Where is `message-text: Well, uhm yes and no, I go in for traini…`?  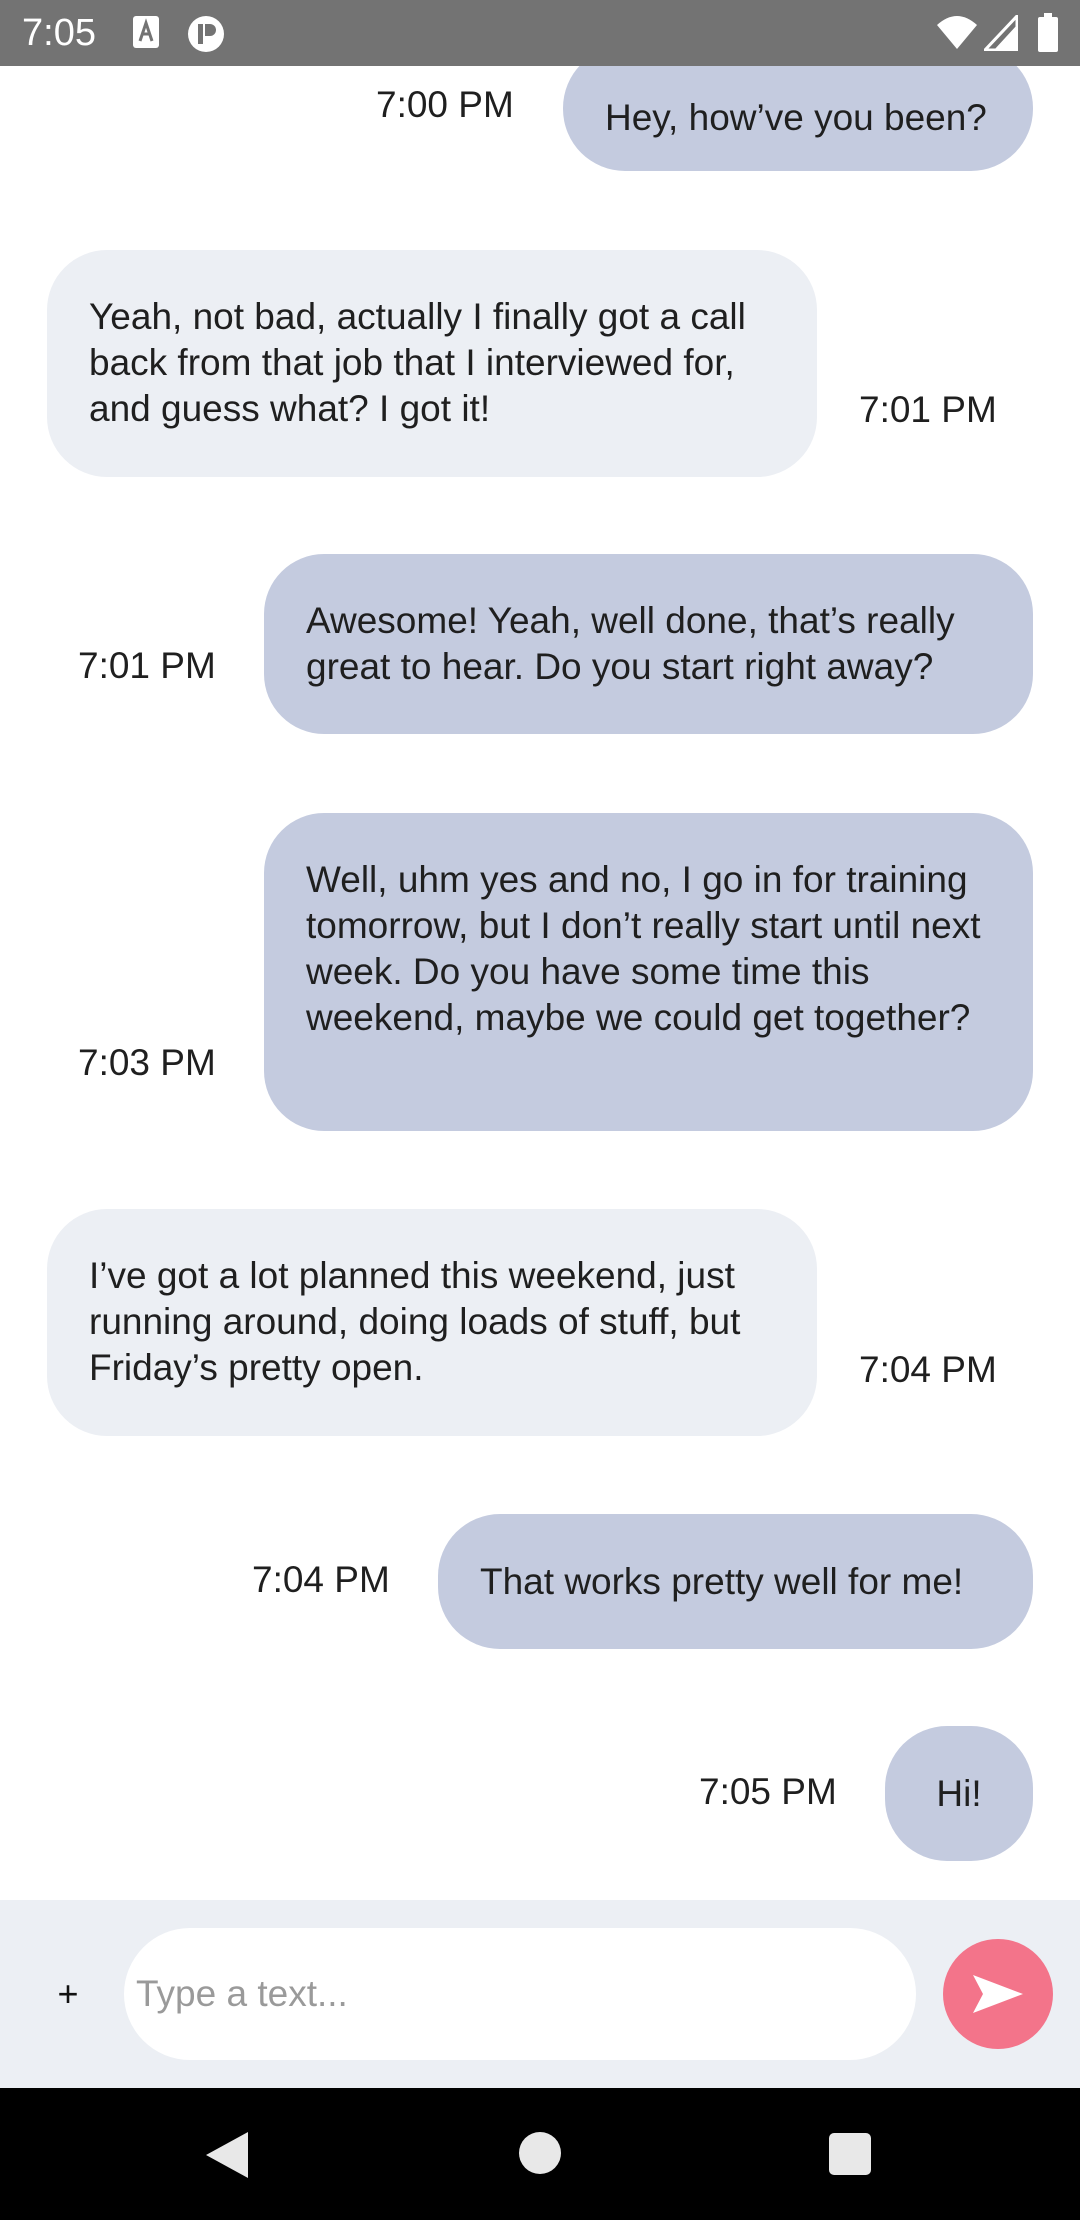 message-text: Well, uhm yes and no, I go in for traini… is located at coordinates (643, 948).